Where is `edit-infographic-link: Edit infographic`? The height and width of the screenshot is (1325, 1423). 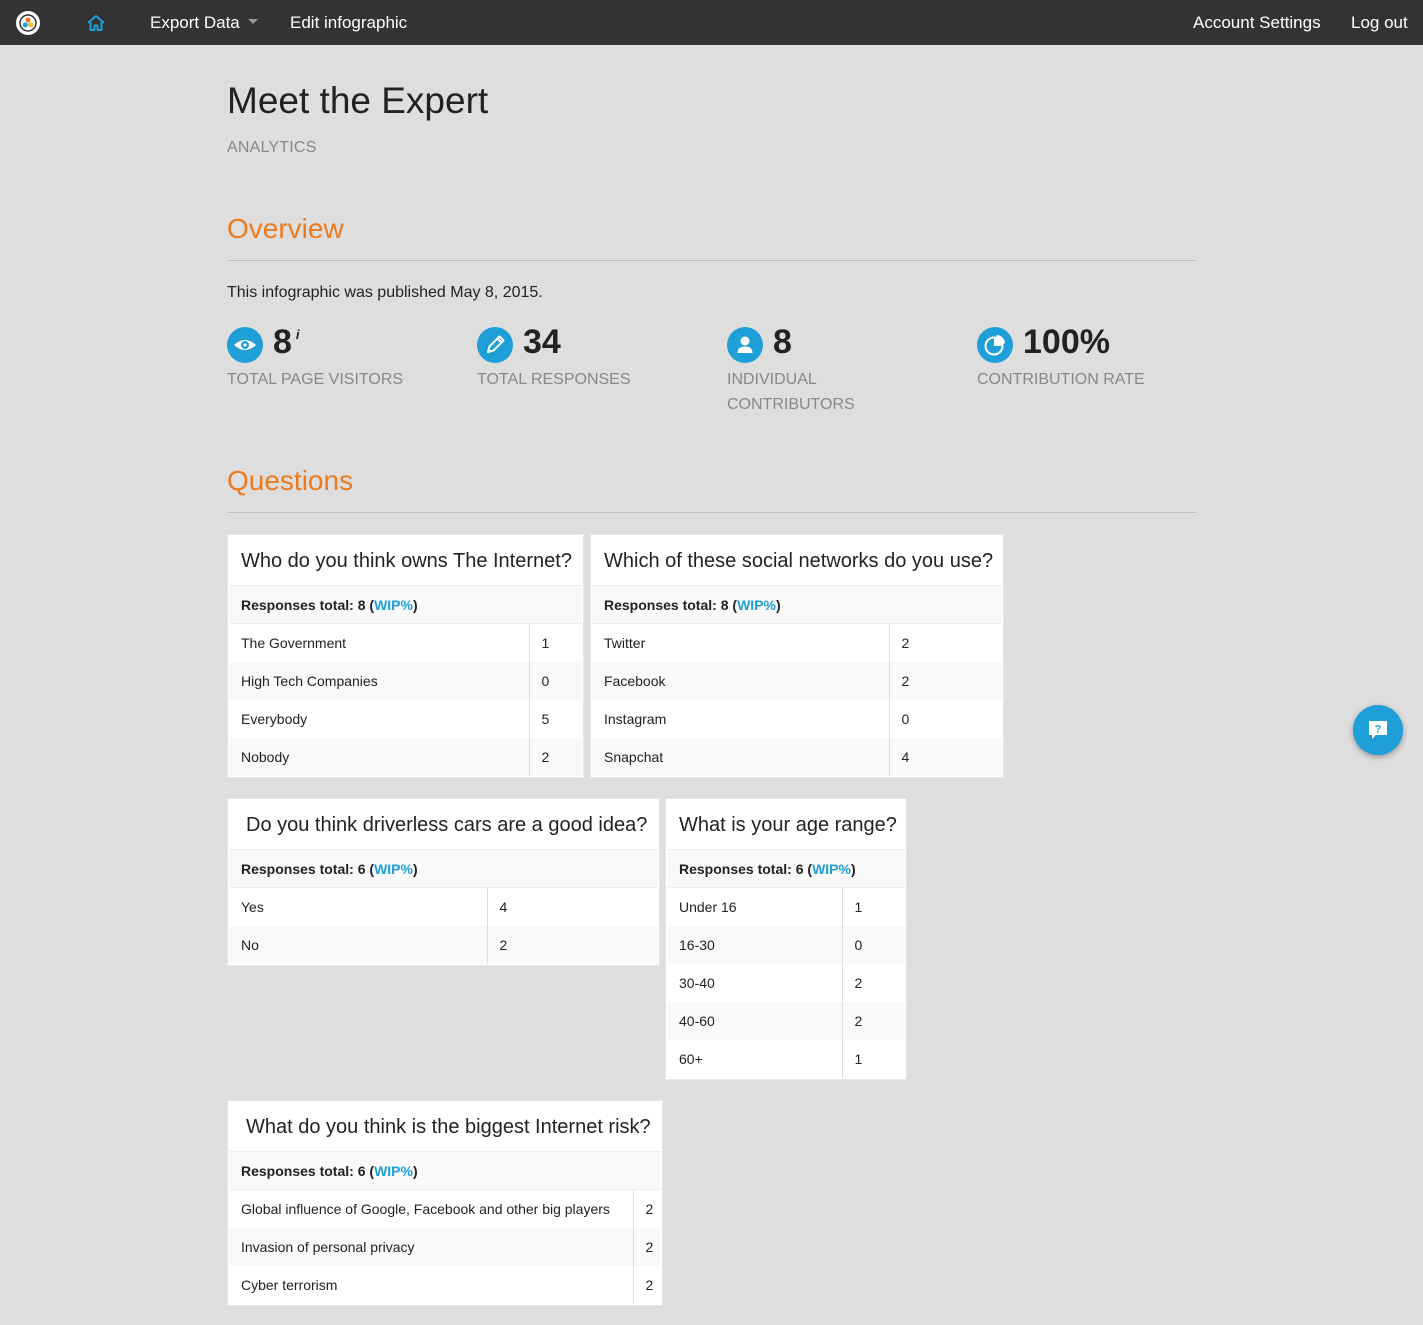 edit-infographic-link: Edit infographic is located at coordinates (348, 22).